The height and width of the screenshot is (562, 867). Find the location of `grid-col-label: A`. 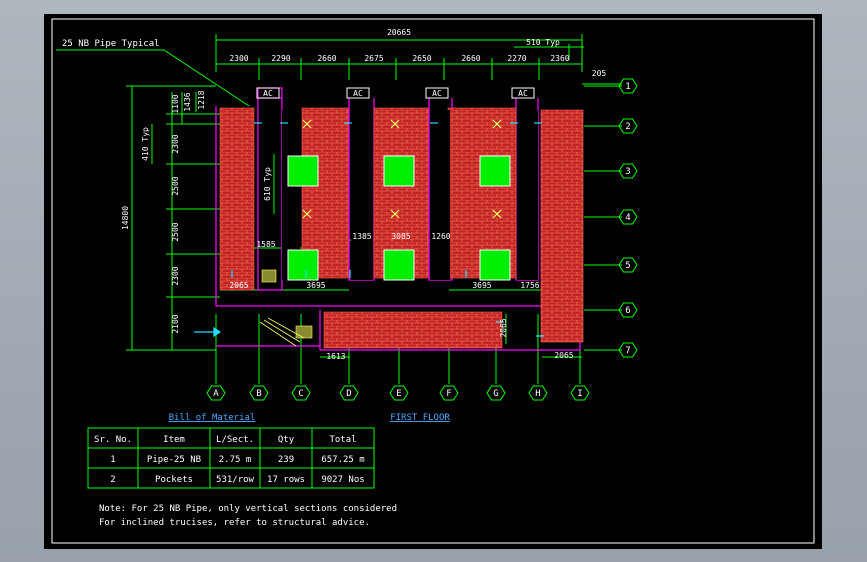

grid-col-label: A is located at coordinates (216, 394).